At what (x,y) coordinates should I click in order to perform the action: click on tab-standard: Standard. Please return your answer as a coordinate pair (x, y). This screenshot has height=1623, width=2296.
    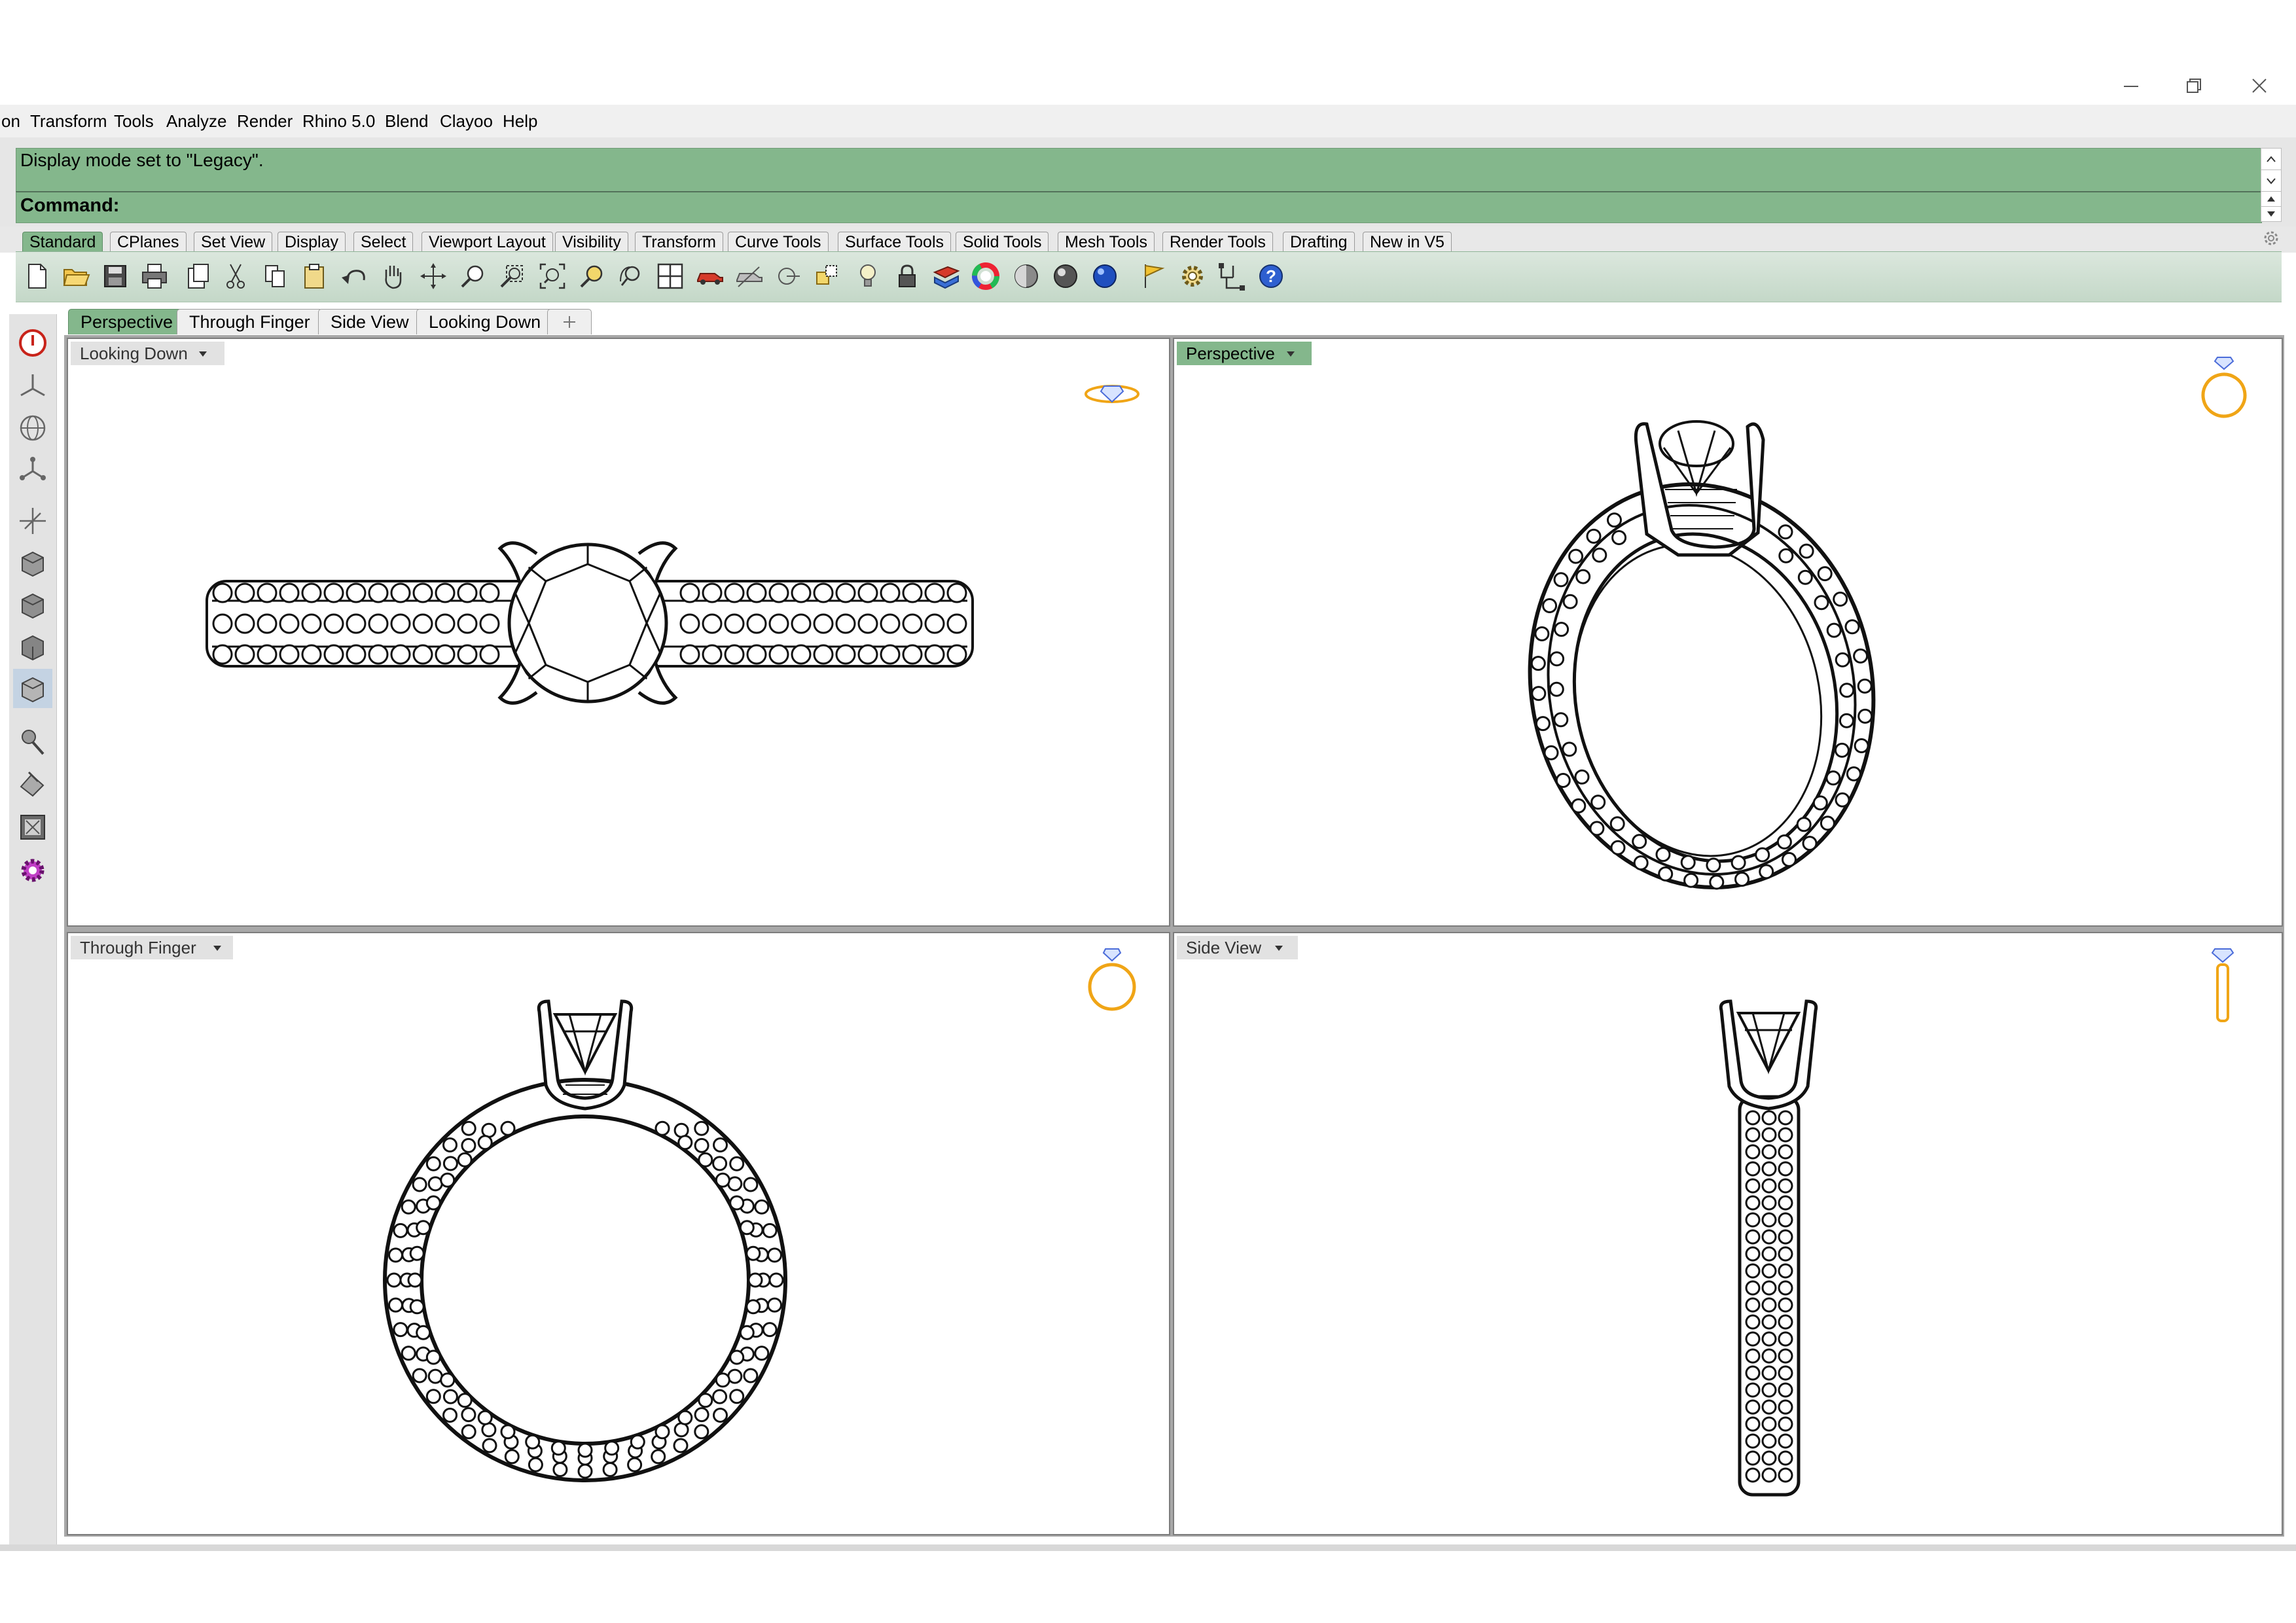
    Looking at the image, I should click on (62, 242).